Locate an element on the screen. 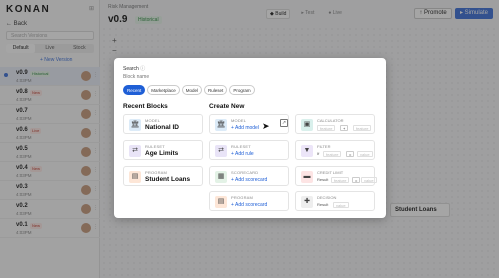 The image size is (499, 278). block-kind: SCORECARD is located at coordinates (245, 172).